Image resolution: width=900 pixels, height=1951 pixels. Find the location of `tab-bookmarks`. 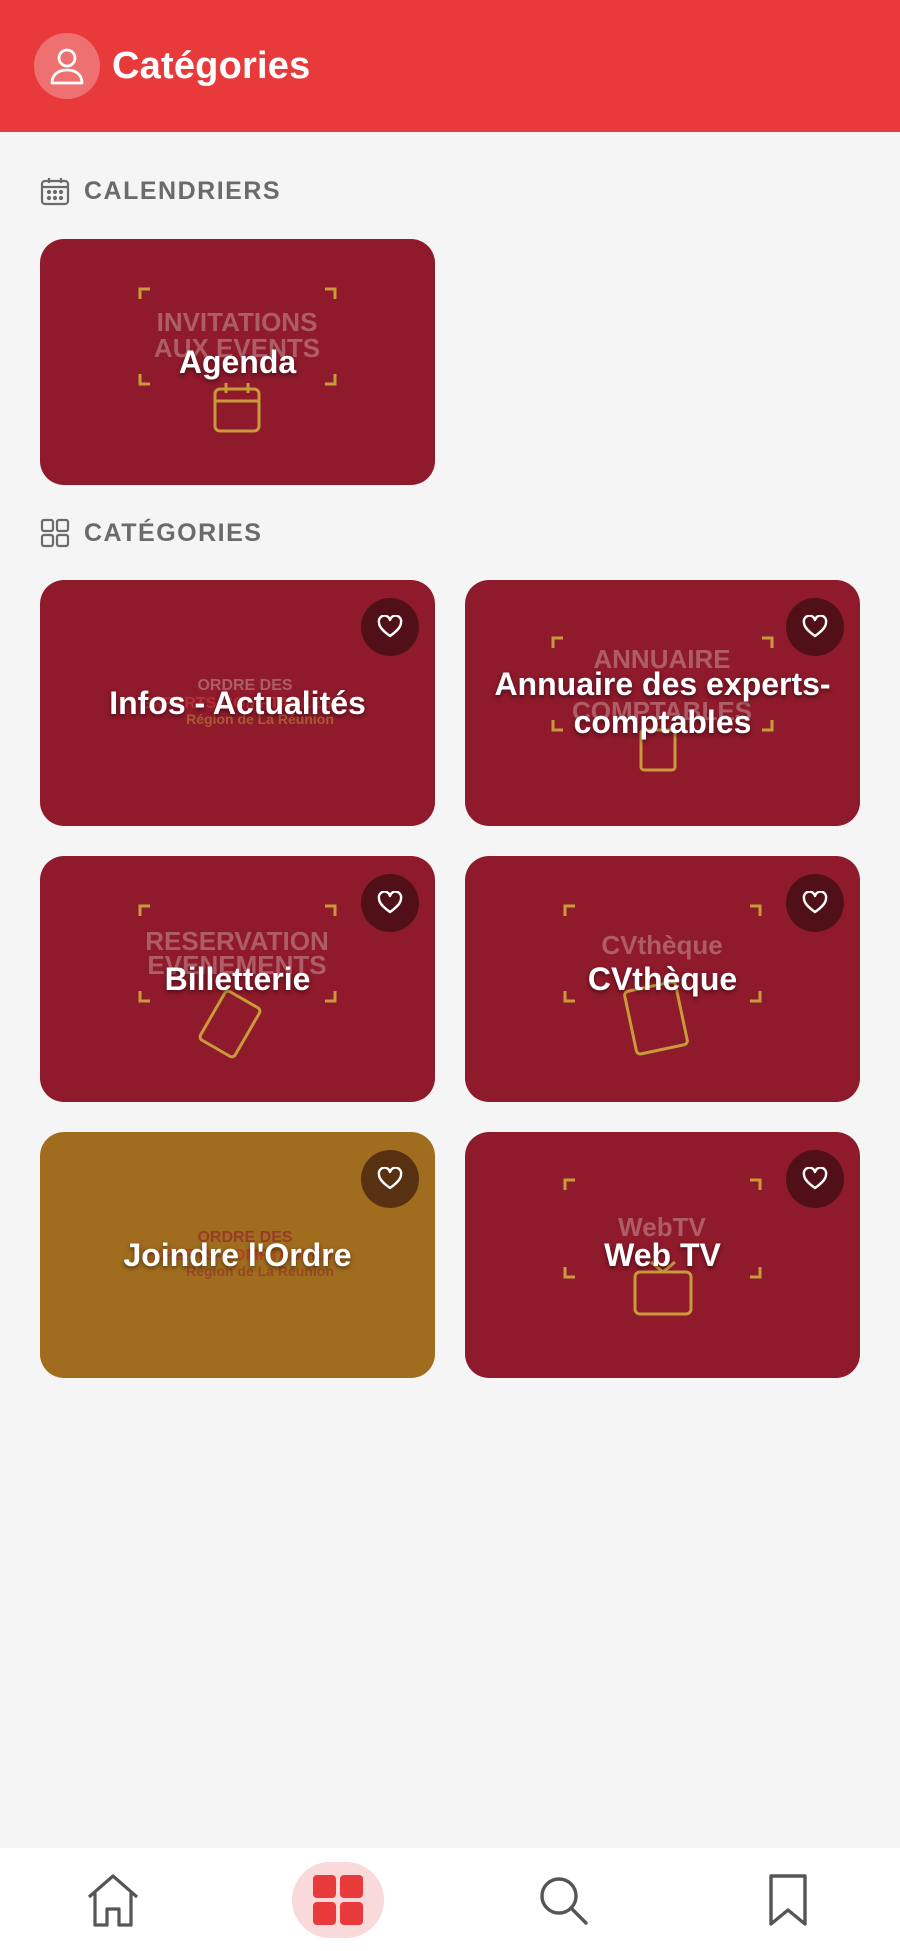

tab-bookmarks is located at coordinates (788, 1900).